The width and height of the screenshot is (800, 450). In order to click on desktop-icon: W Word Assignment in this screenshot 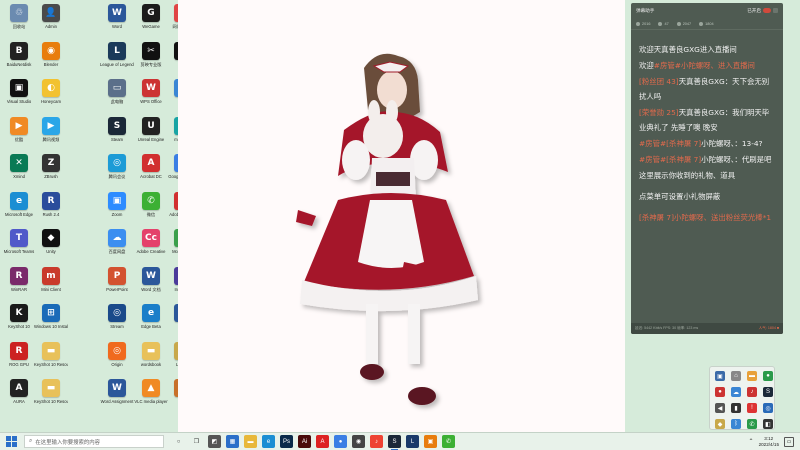, I will do `click(117, 391)`.